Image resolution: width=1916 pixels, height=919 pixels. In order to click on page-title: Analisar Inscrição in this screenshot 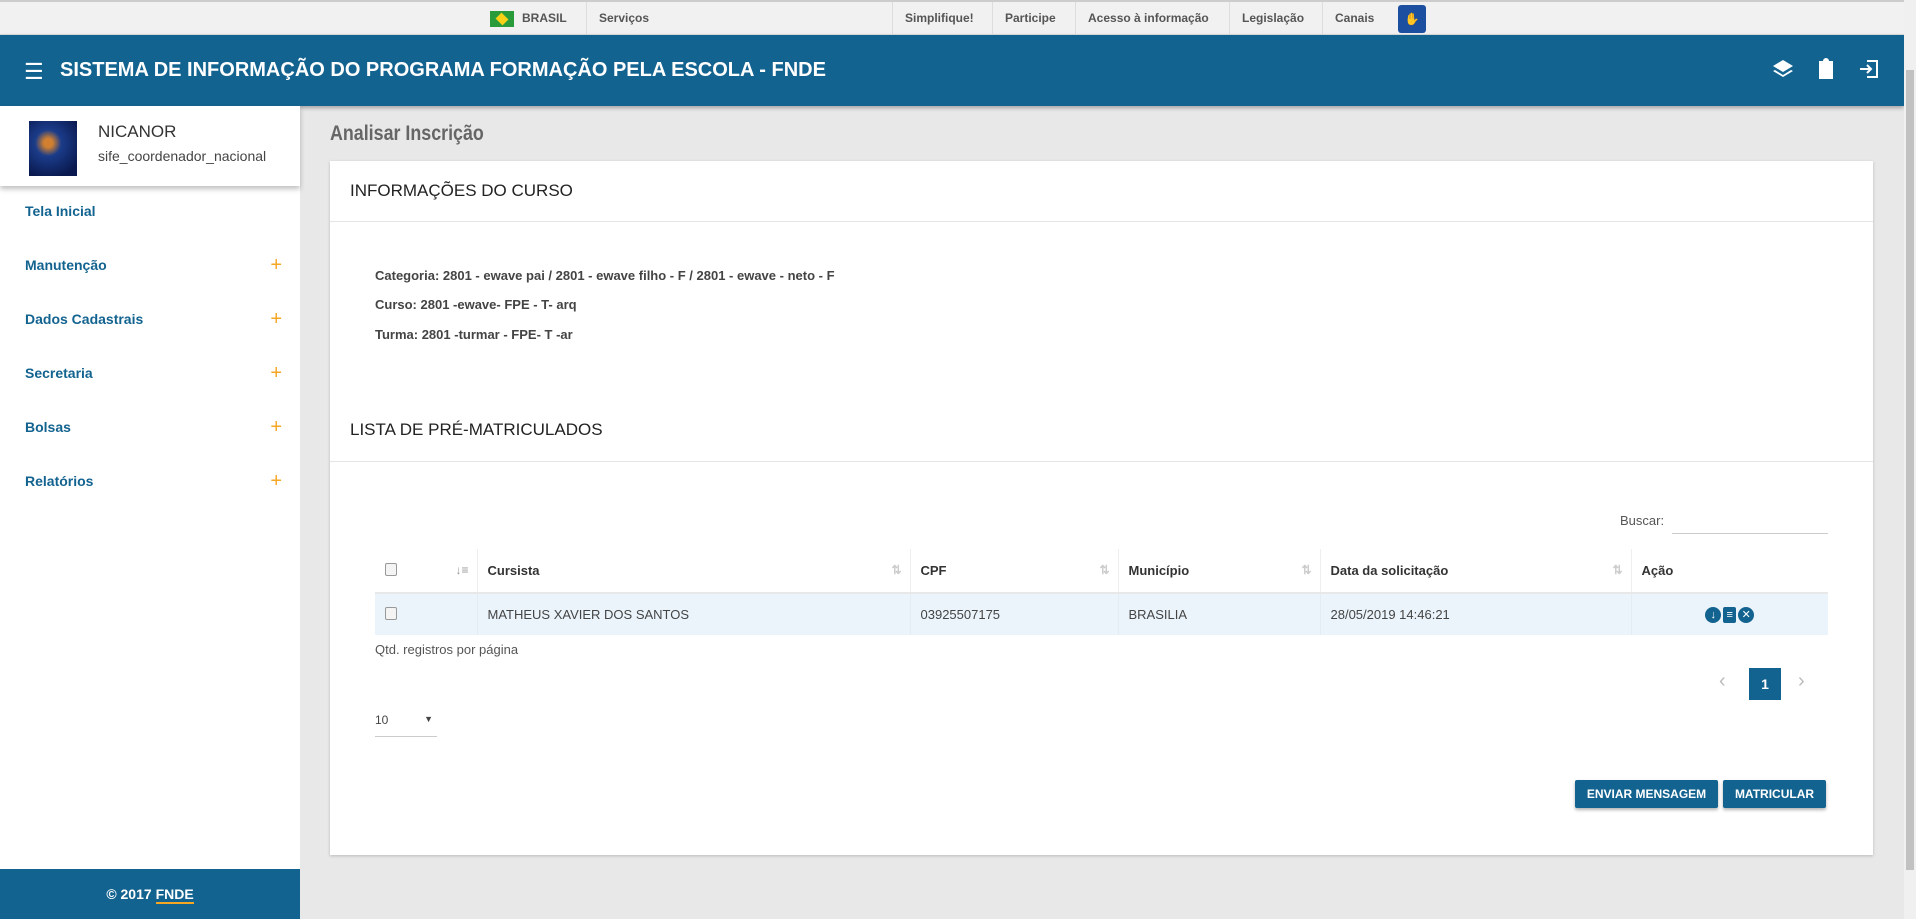, I will do `click(407, 133)`.